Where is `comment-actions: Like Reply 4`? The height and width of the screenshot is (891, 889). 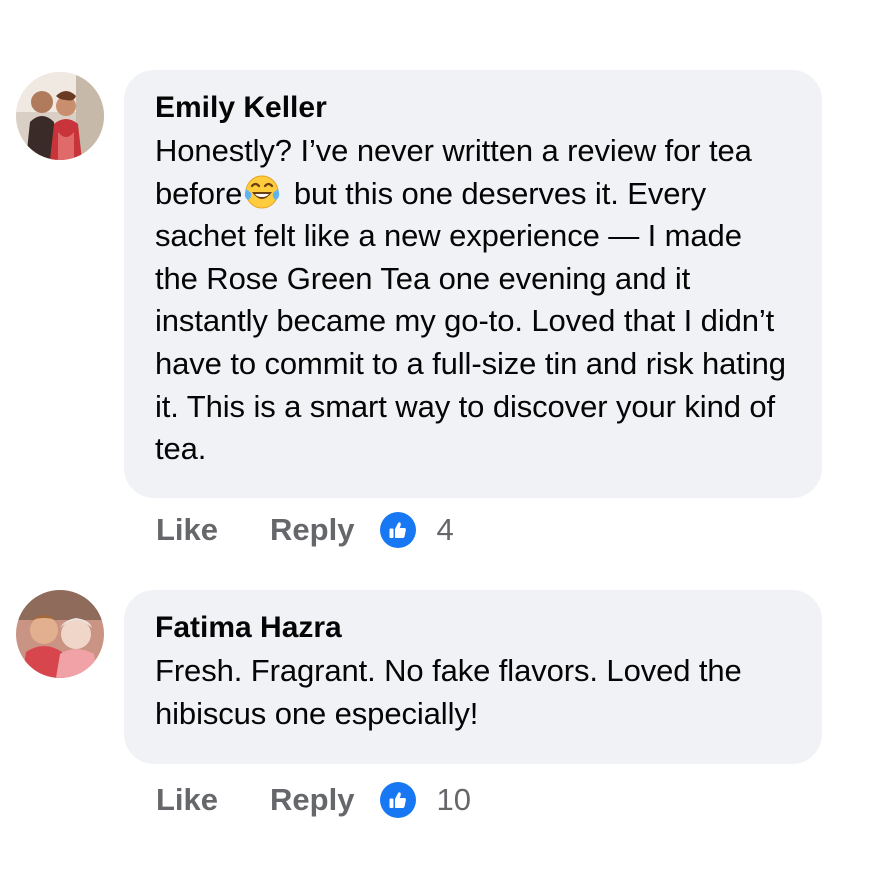 comment-actions: Like Reply 4 is located at coordinates (305, 530).